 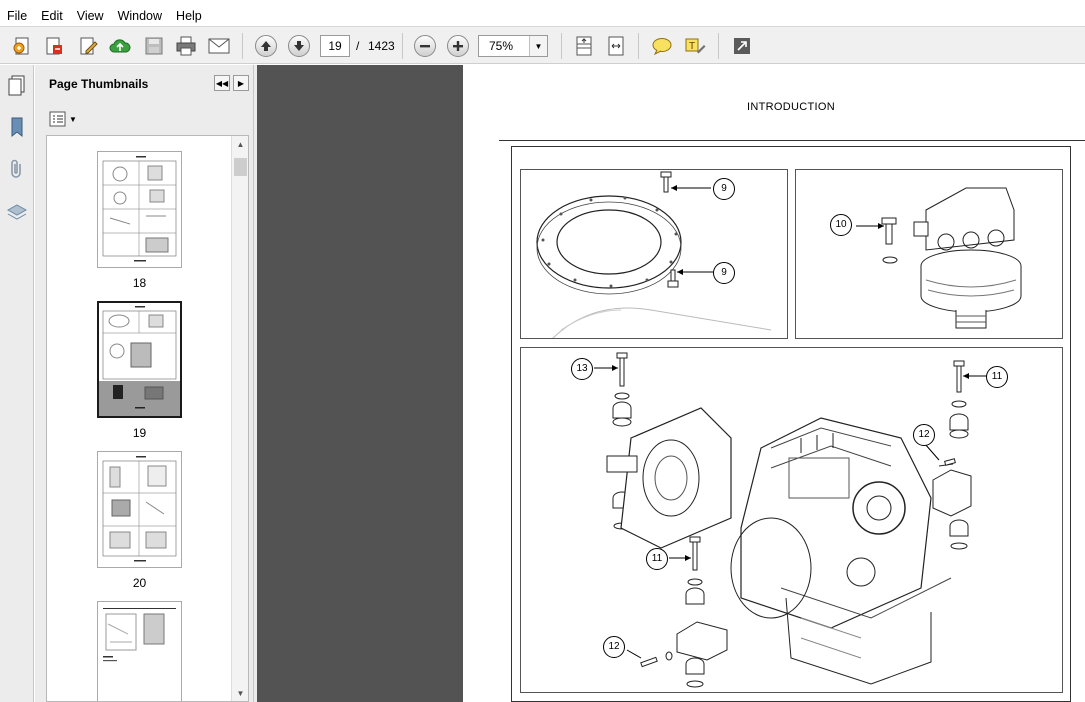 What do you see at coordinates (240, 167) in the screenshot?
I see `scrollbar-thumb` at bounding box center [240, 167].